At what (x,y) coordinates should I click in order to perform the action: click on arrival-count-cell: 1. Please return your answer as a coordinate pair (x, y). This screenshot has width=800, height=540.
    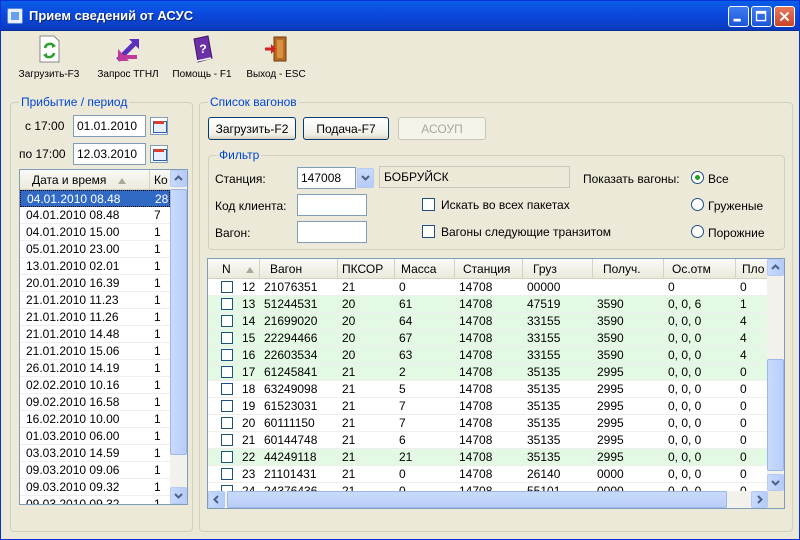
    Looking at the image, I should click on (157, 501).